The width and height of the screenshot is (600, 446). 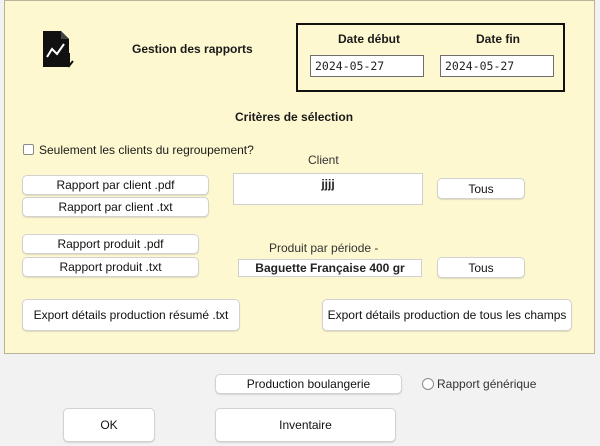 What do you see at coordinates (481, 188) in the screenshot?
I see `client-all-button: Tous` at bounding box center [481, 188].